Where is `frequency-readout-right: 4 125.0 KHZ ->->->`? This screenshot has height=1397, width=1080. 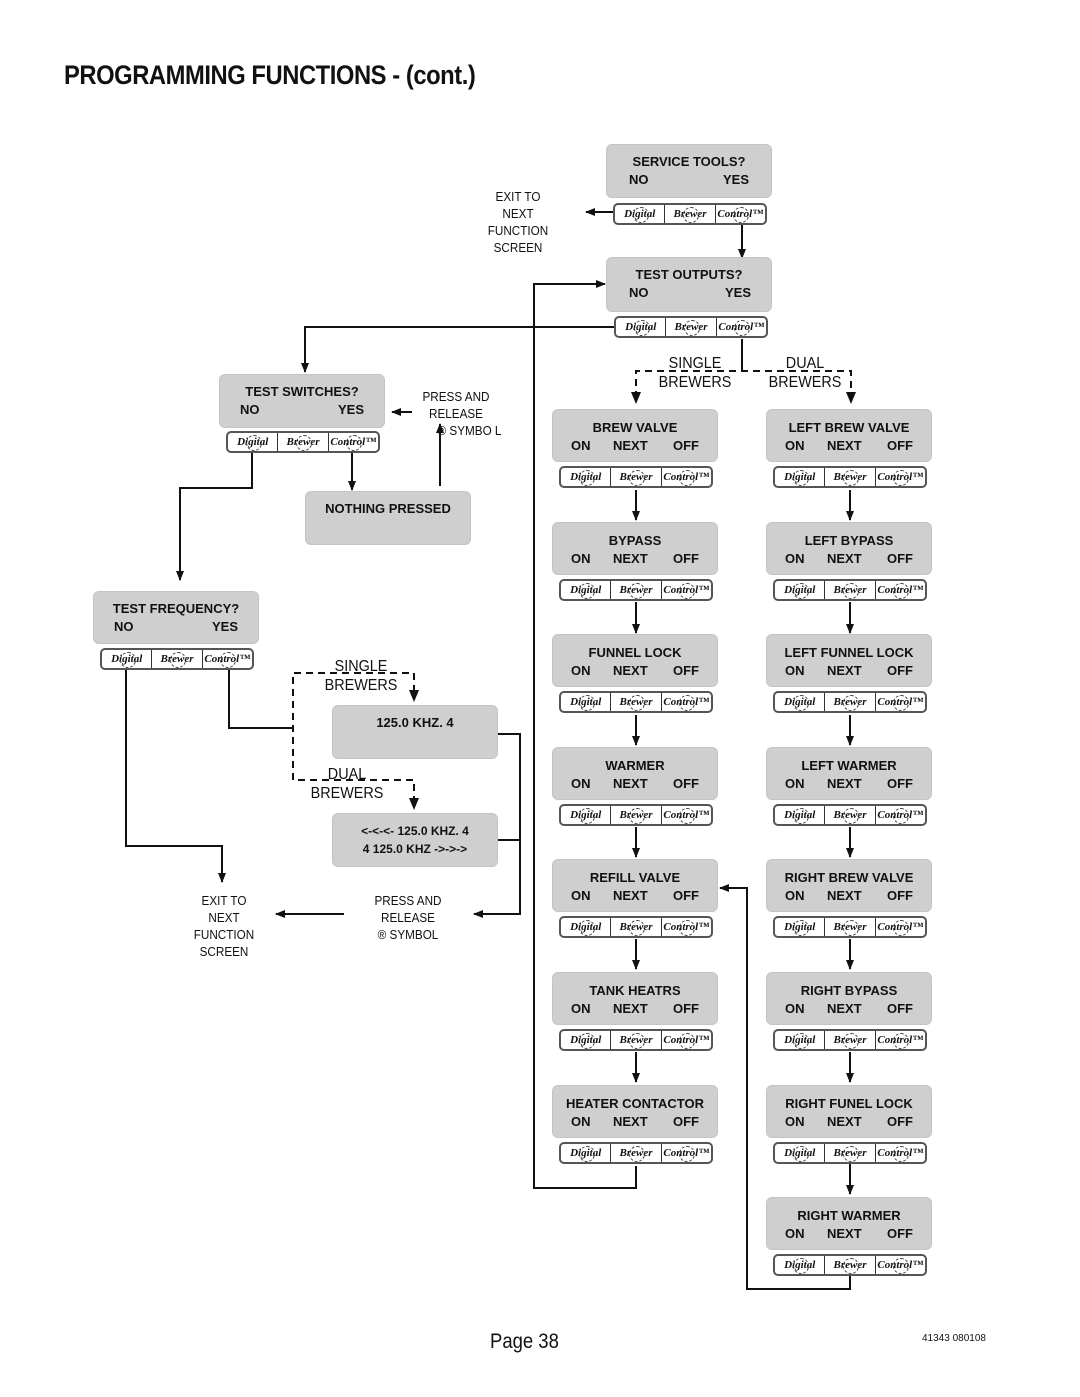
frequency-readout-right: 4 125.0 KHZ ->->-> is located at coordinates (415, 849).